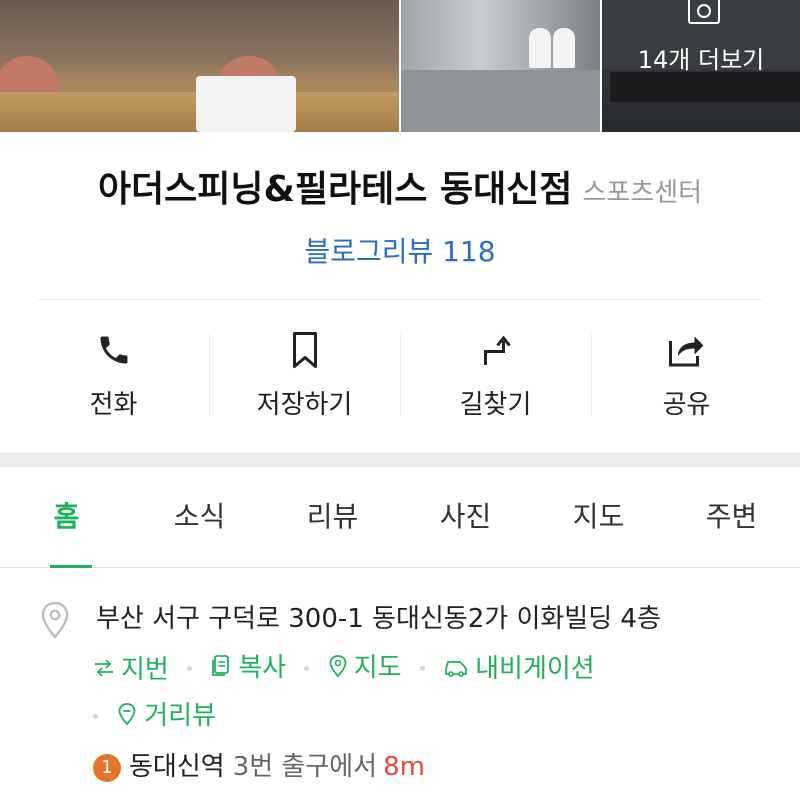  What do you see at coordinates (180, 716) in the screenshot?
I see `street-view-label: 거리뷰` at bounding box center [180, 716].